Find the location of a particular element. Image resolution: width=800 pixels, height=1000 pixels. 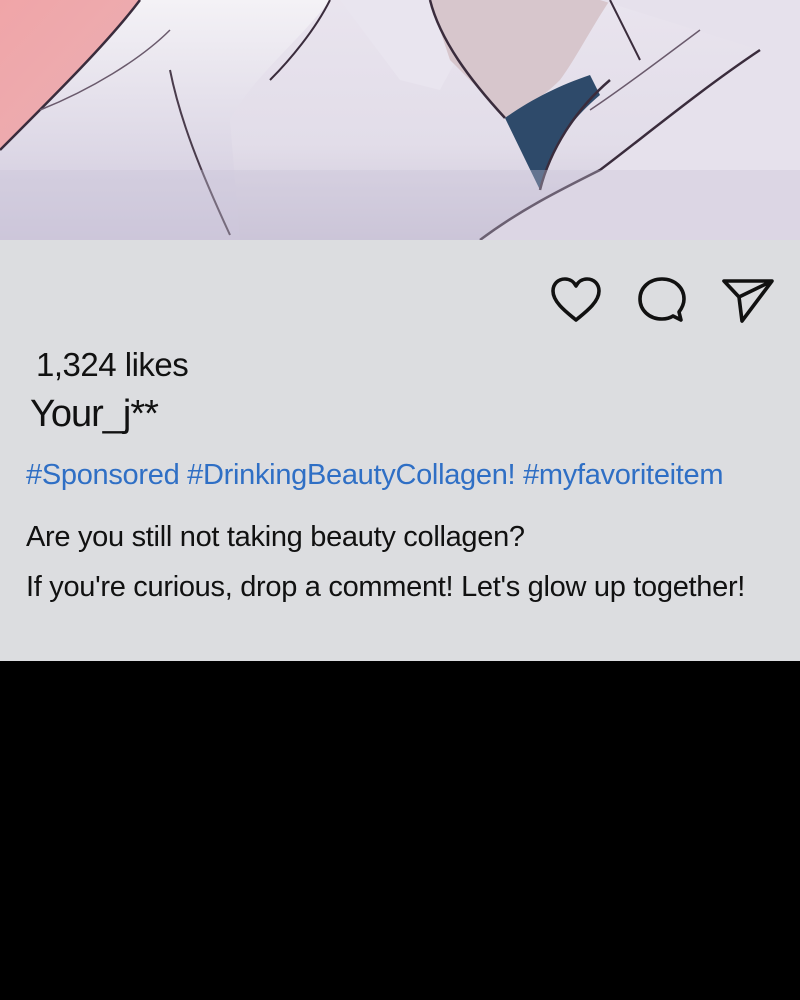

like-button is located at coordinates (576, 300).